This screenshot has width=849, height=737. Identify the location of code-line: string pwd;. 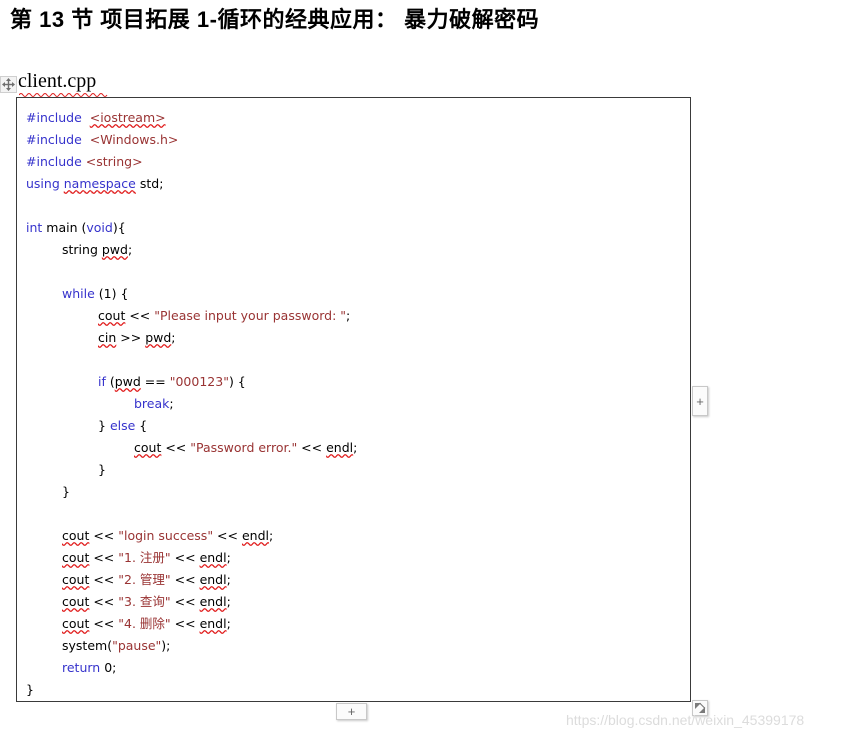
(358, 250).